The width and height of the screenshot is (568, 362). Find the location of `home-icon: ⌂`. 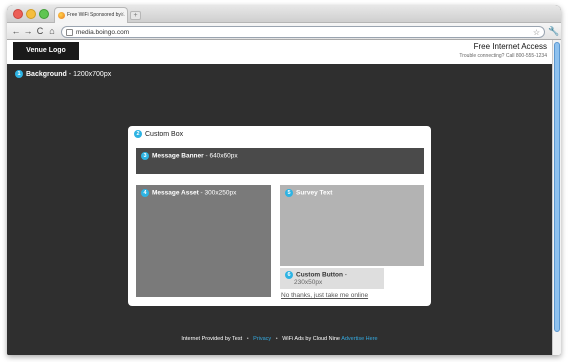

home-icon: ⌂ is located at coordinates (52, 31).